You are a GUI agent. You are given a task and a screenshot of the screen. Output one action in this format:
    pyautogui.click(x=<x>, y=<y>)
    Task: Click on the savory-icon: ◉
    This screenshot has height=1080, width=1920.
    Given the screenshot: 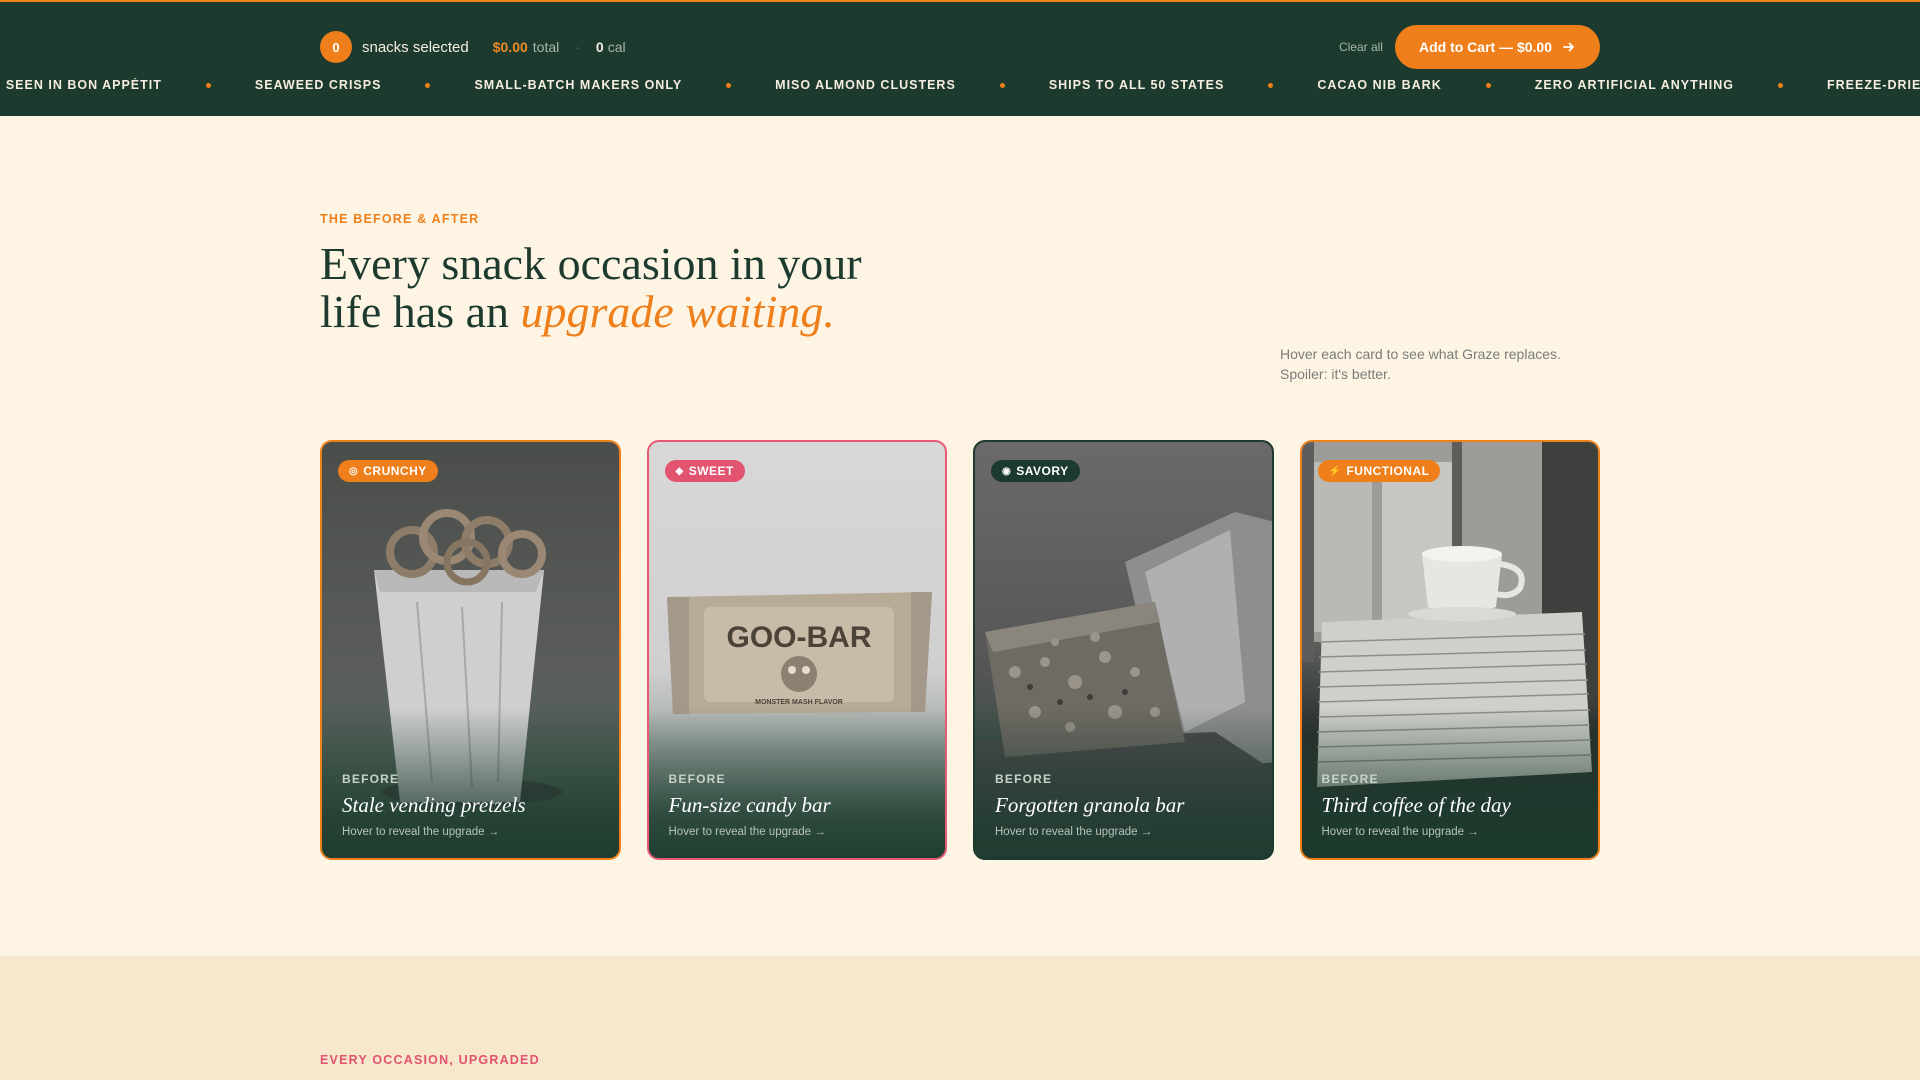 What is the action you would take?
    pyautogui.click(x=1007, y=471)
    